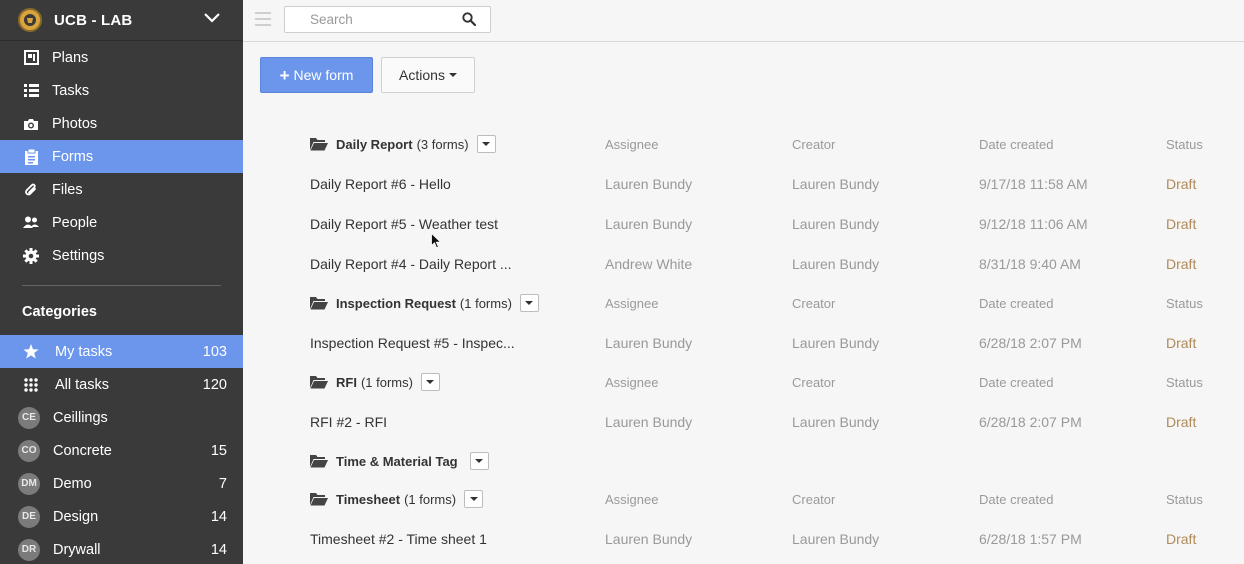 The width and height of the screenshot is (1244, 564). What do you see at coordinates (121, 123) in the screenshot?
I see `sidebar-item-photos: Photos` at bounding box center [121, 123].